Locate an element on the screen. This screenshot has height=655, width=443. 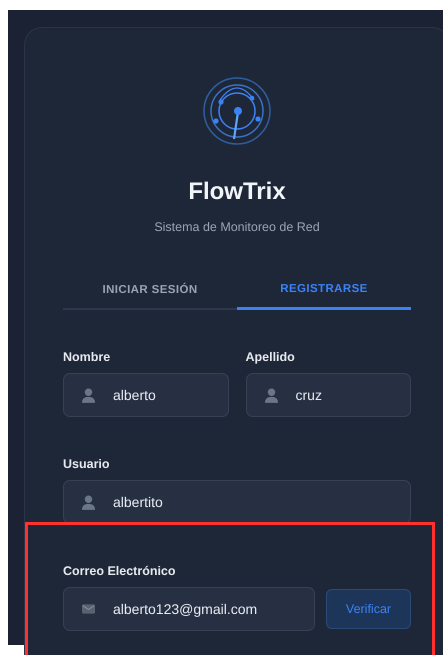
app-subtitle: Sistema de Monitoreo de Red is located at coordinates (237, 227).